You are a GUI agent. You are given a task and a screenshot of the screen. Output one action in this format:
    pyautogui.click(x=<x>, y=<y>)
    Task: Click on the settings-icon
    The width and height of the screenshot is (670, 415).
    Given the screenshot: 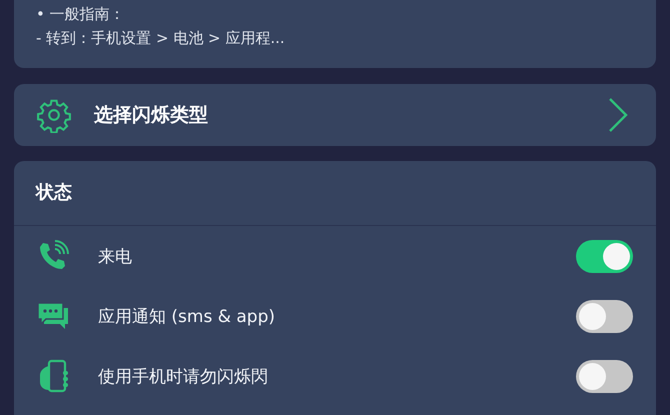 What is the action you would take?
    pyautogui.click(x=54, y=115)
    